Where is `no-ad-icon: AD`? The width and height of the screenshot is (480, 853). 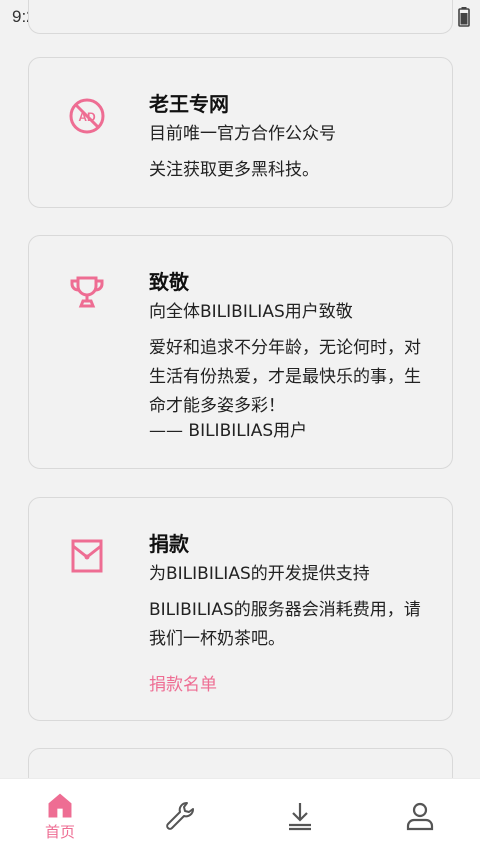
no-ad-icon: AD is located at coordinates (87, 116).